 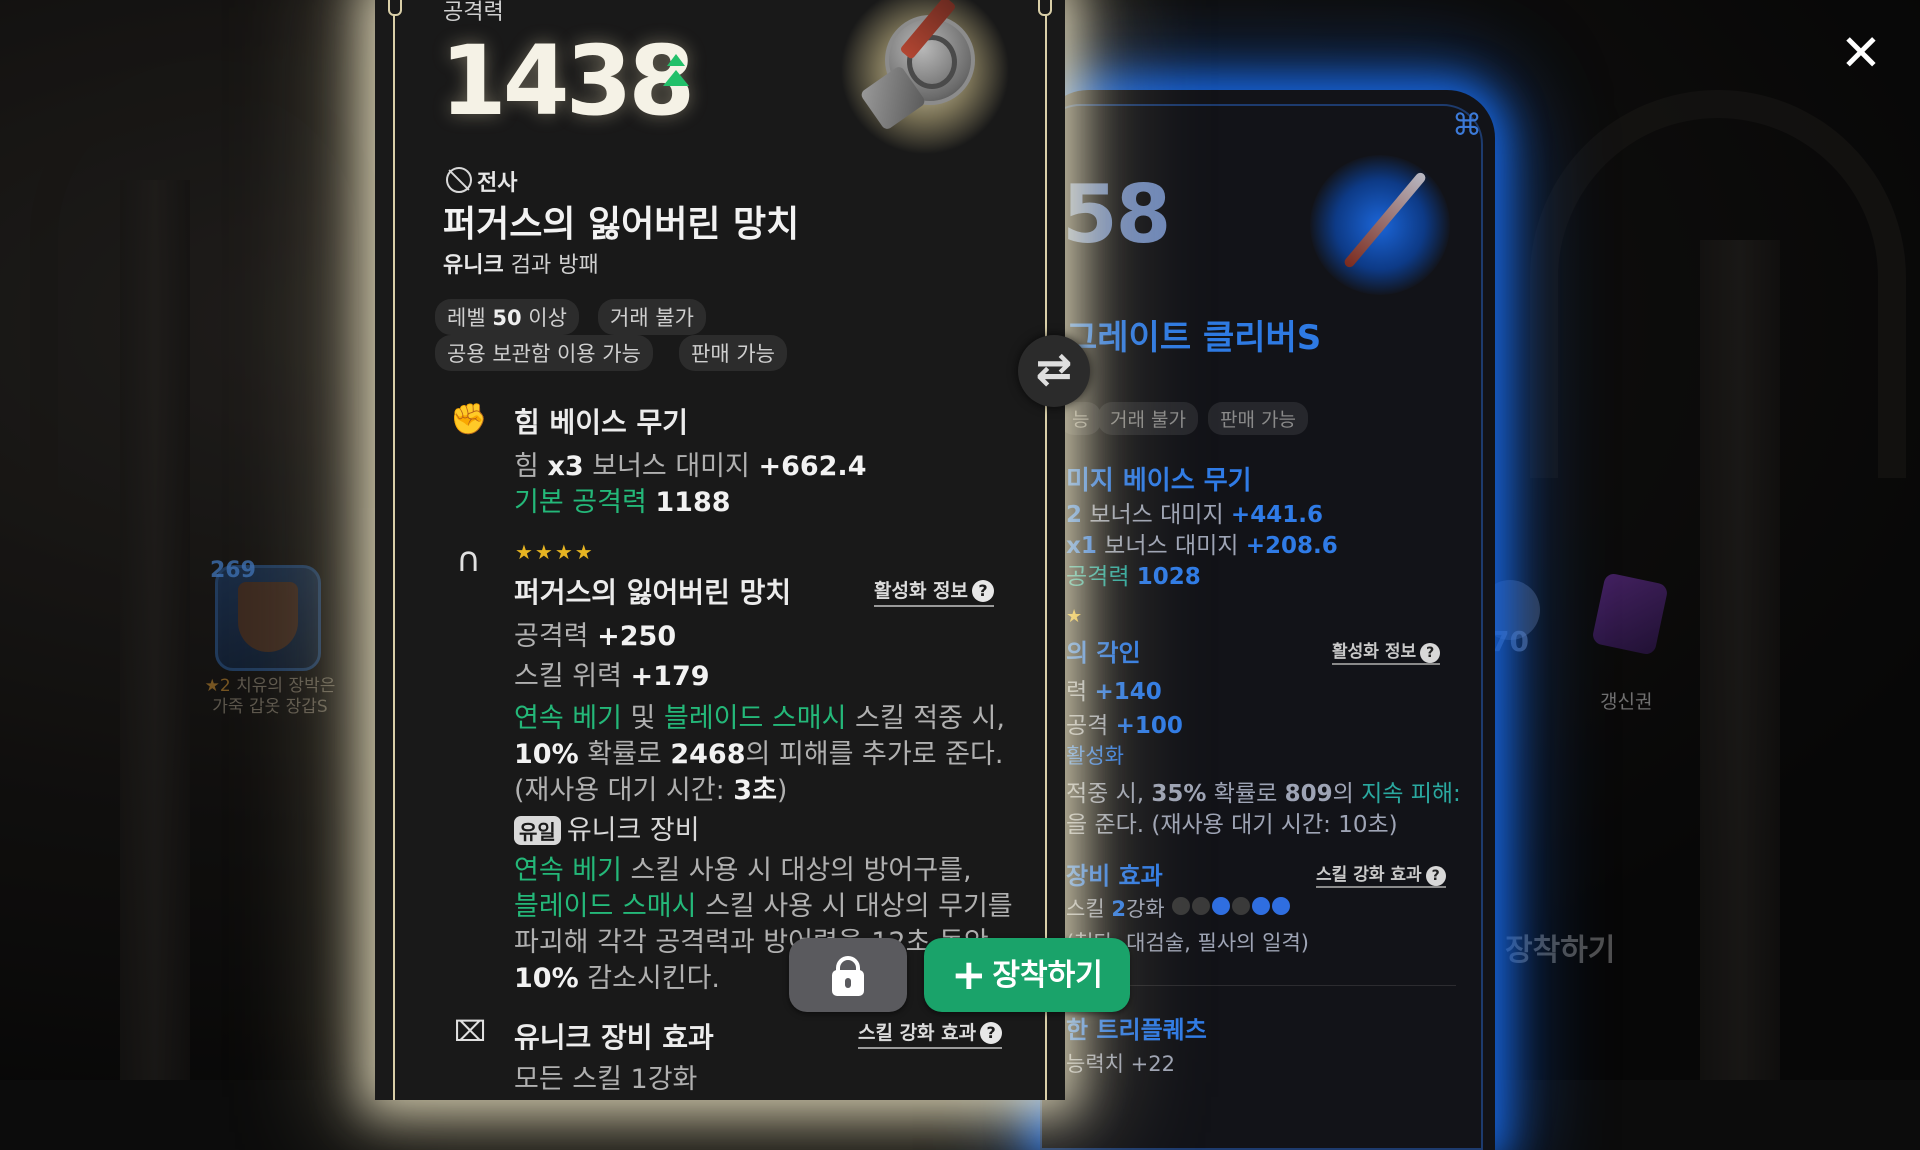 I want to click on bg-equip-text: 장착하기, so click(x=1560, y=950).